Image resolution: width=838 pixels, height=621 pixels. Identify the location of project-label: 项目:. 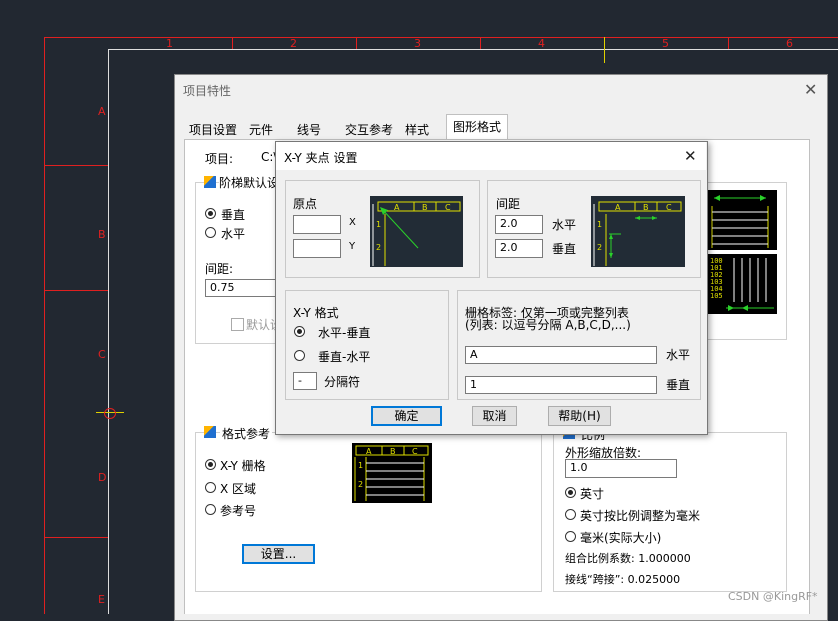
(219, 159).